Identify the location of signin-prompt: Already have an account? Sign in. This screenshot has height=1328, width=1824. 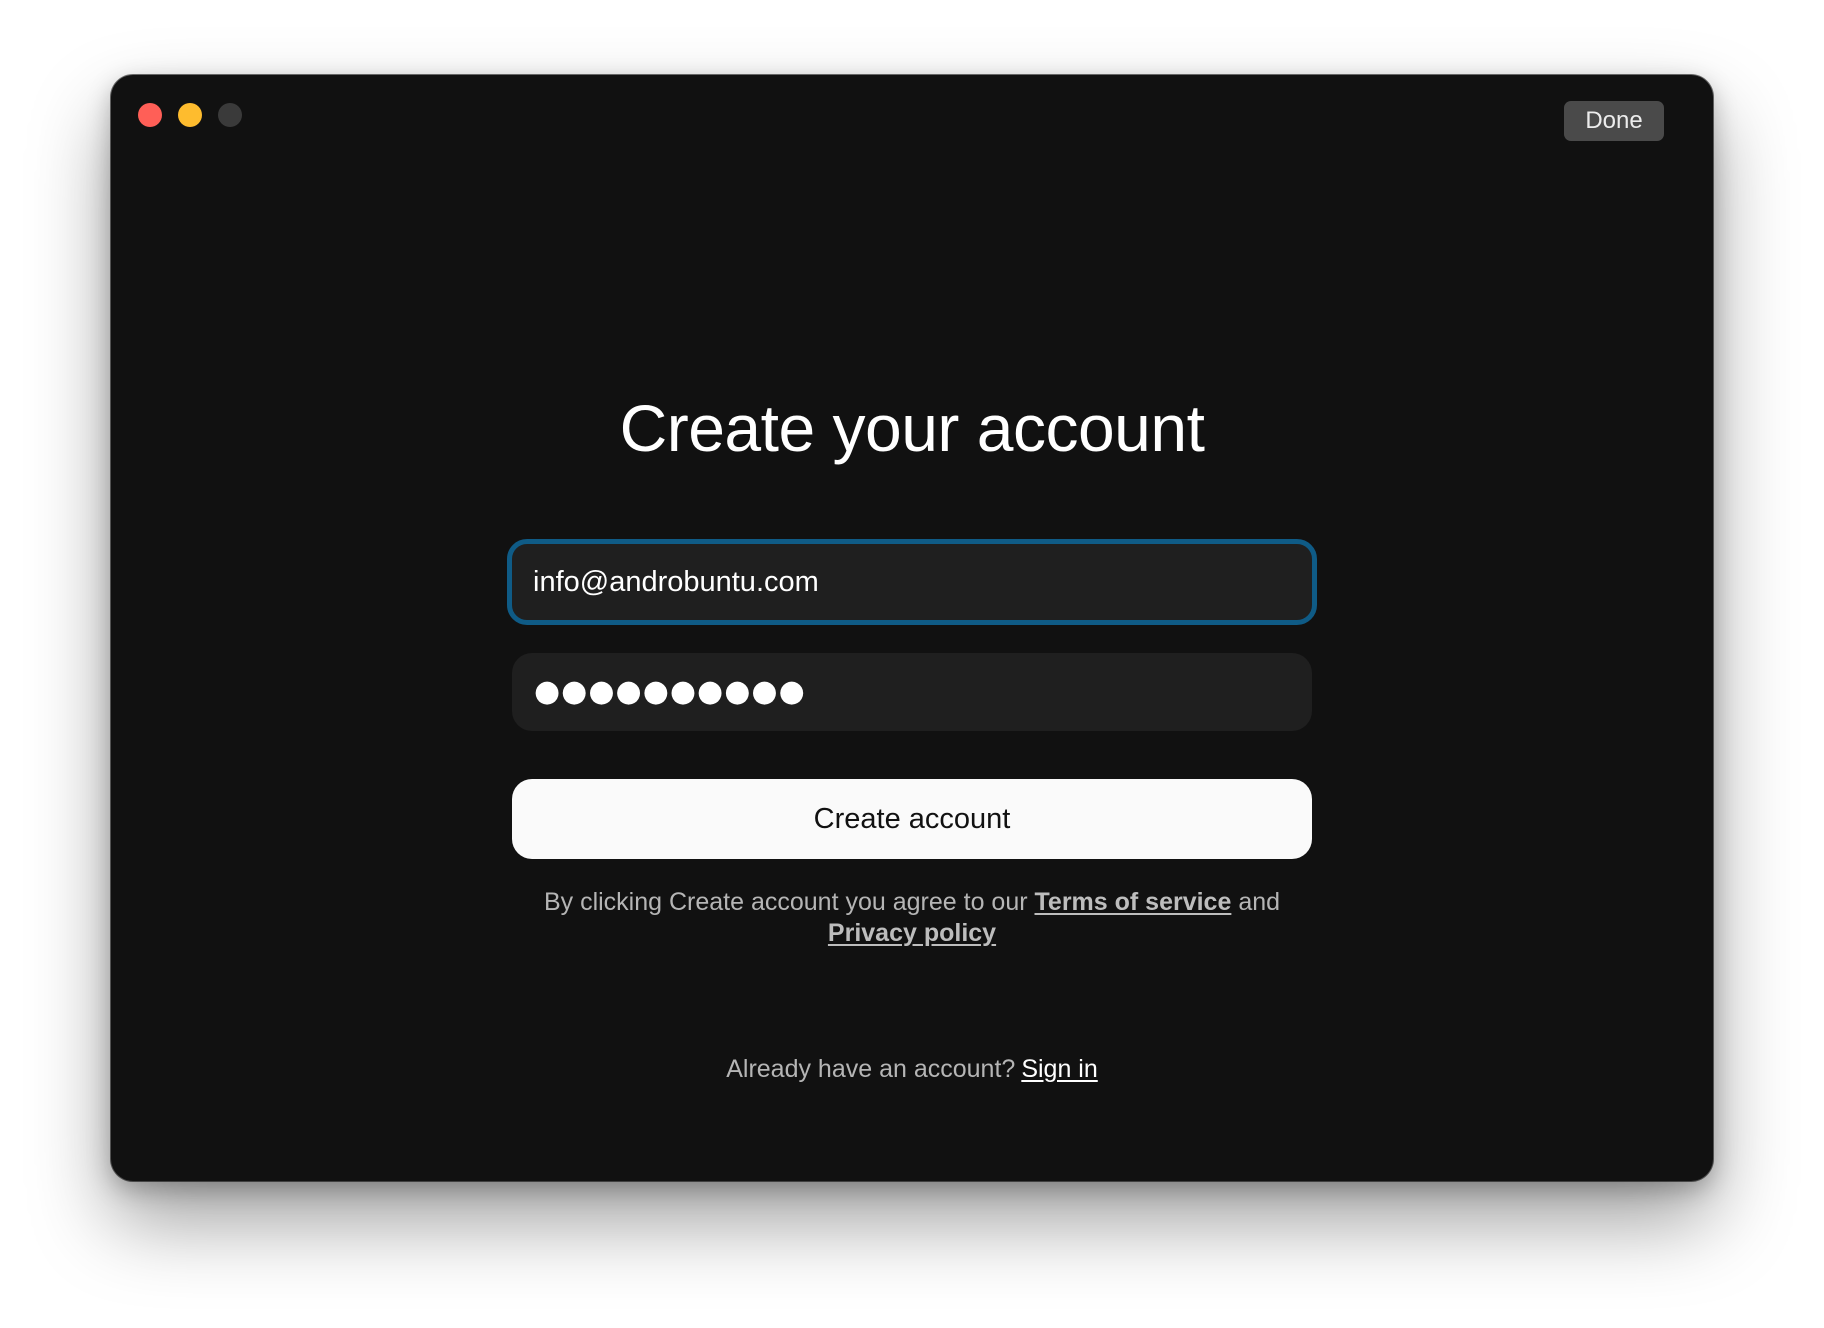
(912, 1069).